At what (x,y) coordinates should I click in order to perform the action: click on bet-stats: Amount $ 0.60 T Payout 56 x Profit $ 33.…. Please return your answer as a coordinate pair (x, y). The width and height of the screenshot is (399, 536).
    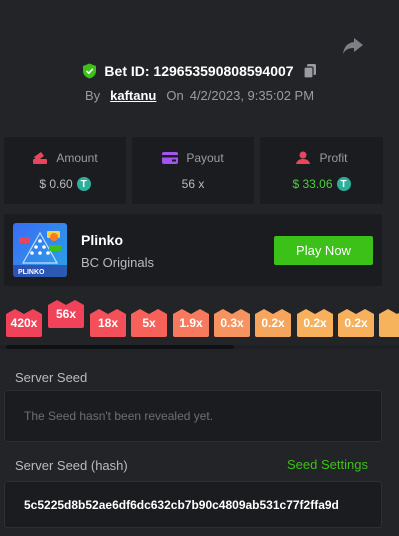
    Looking at the image, I should click on (201, 170).